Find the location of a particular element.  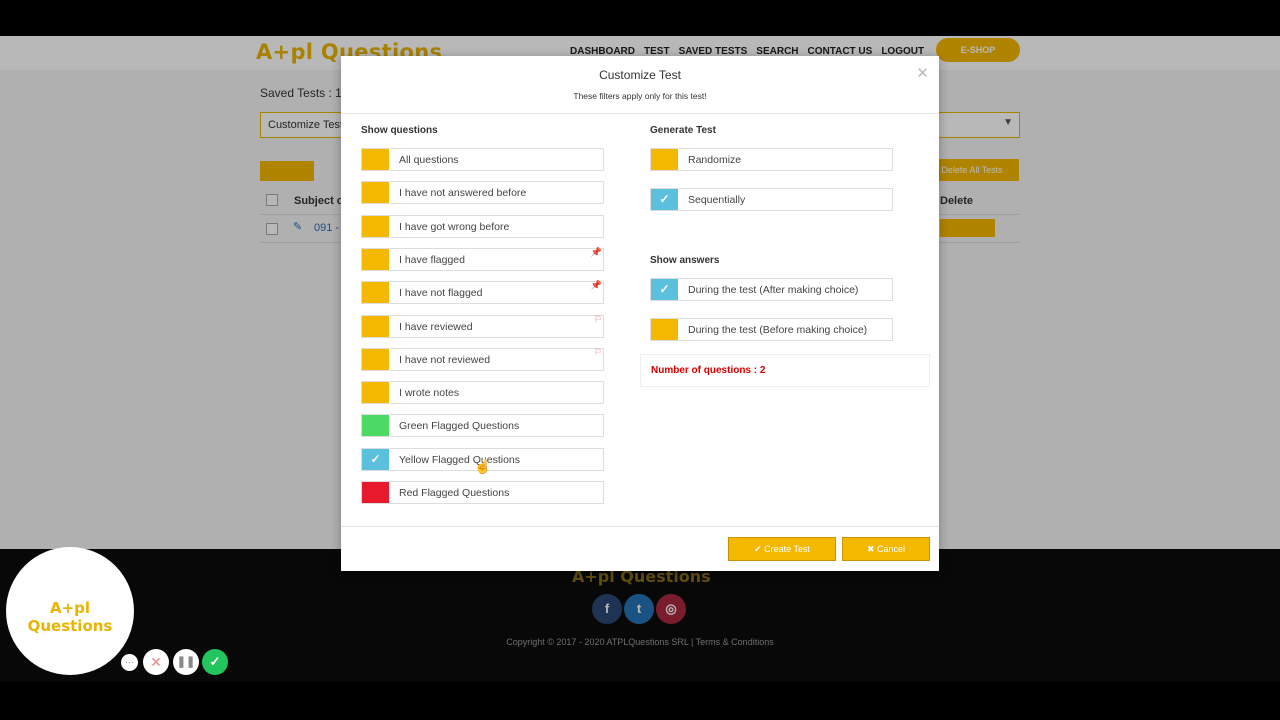

modal-subtitle: These filters apply only for this test! is located at coordinates (640, 96).